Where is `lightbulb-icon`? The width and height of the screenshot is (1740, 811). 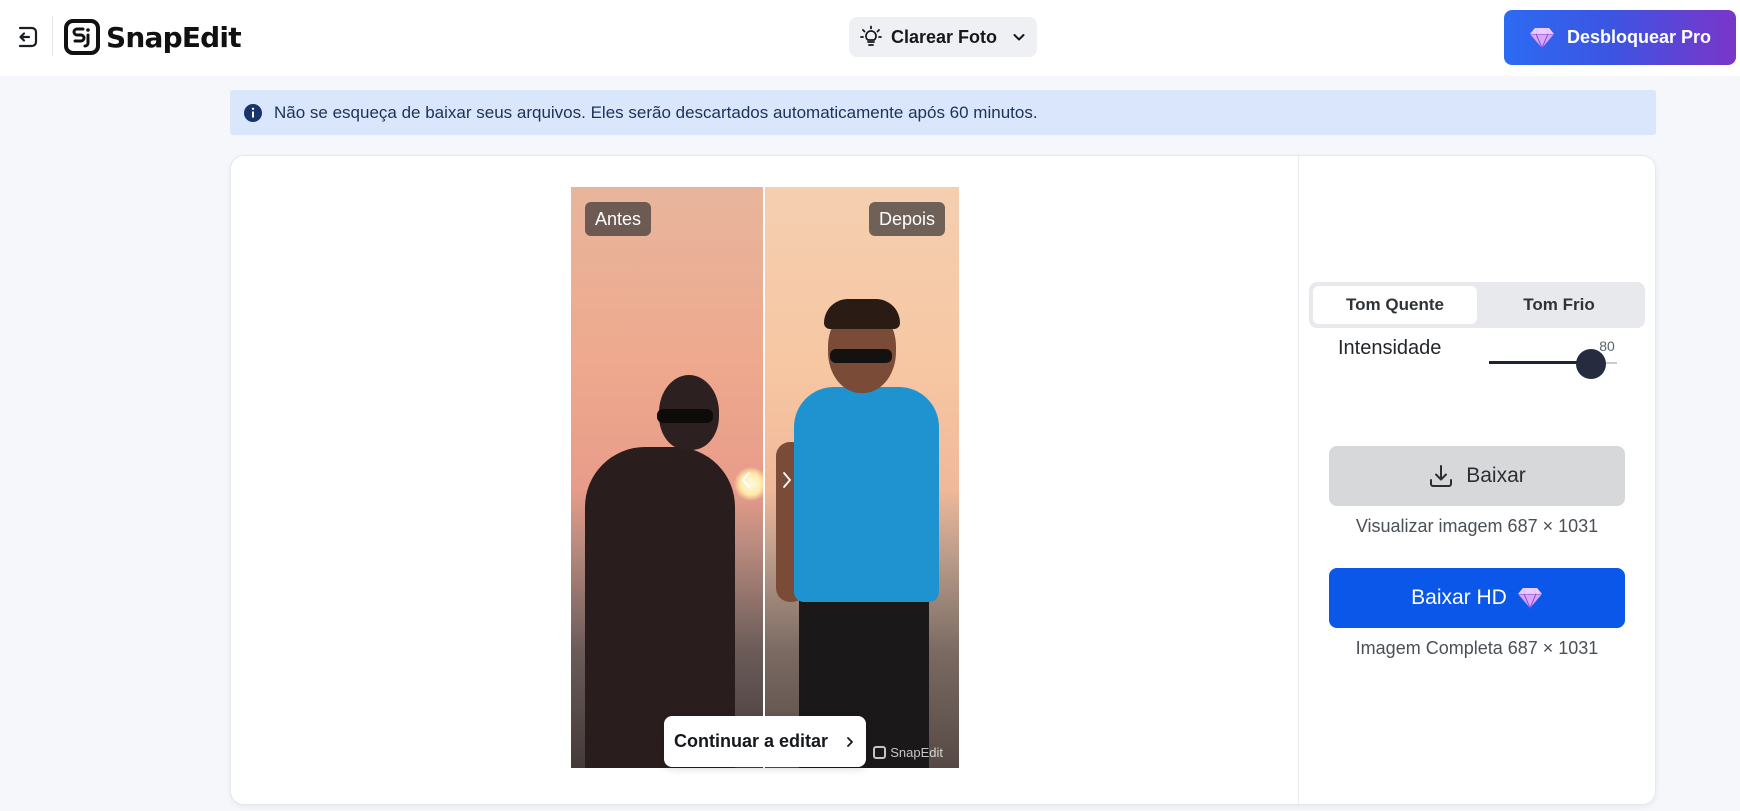
lightbulb-icon is located at coordinates (871, 35).